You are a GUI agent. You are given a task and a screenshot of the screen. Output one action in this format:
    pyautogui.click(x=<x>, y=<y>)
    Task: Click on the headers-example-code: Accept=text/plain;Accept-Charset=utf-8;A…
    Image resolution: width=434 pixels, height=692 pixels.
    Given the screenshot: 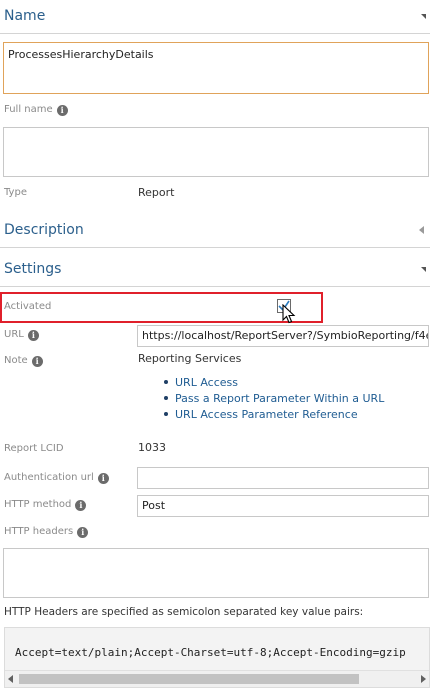 What is the action you would take?
    pyautogui.click(x=217, y=657)
    